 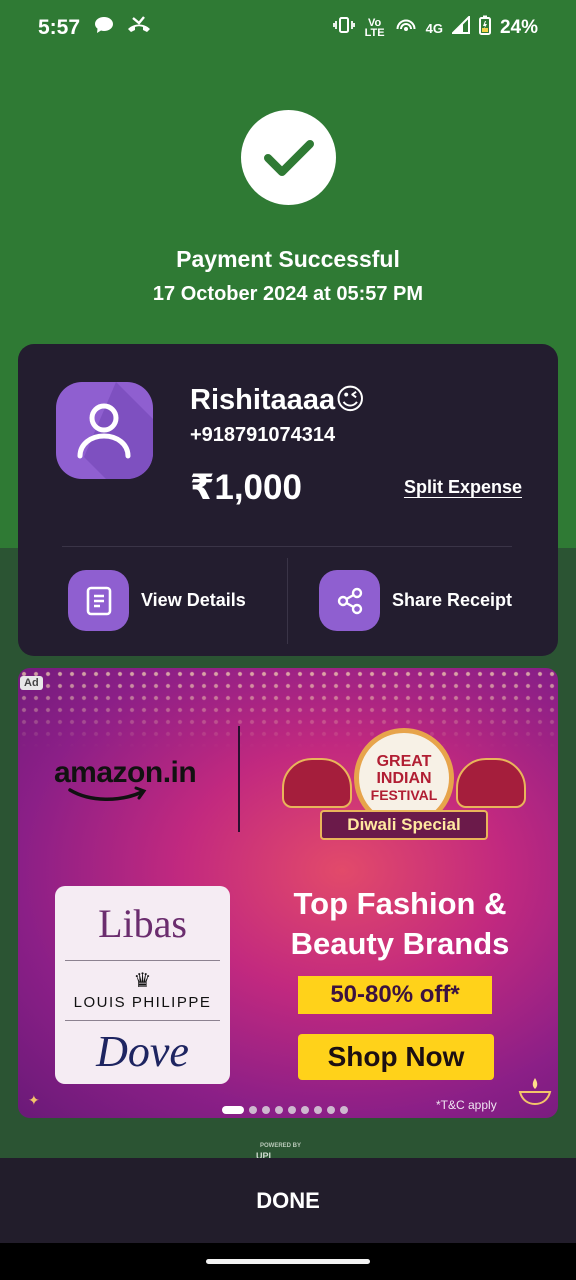 I want to click on ad-tagline: Top Fashion & Beauty Brands, so click(x=400, y=923).